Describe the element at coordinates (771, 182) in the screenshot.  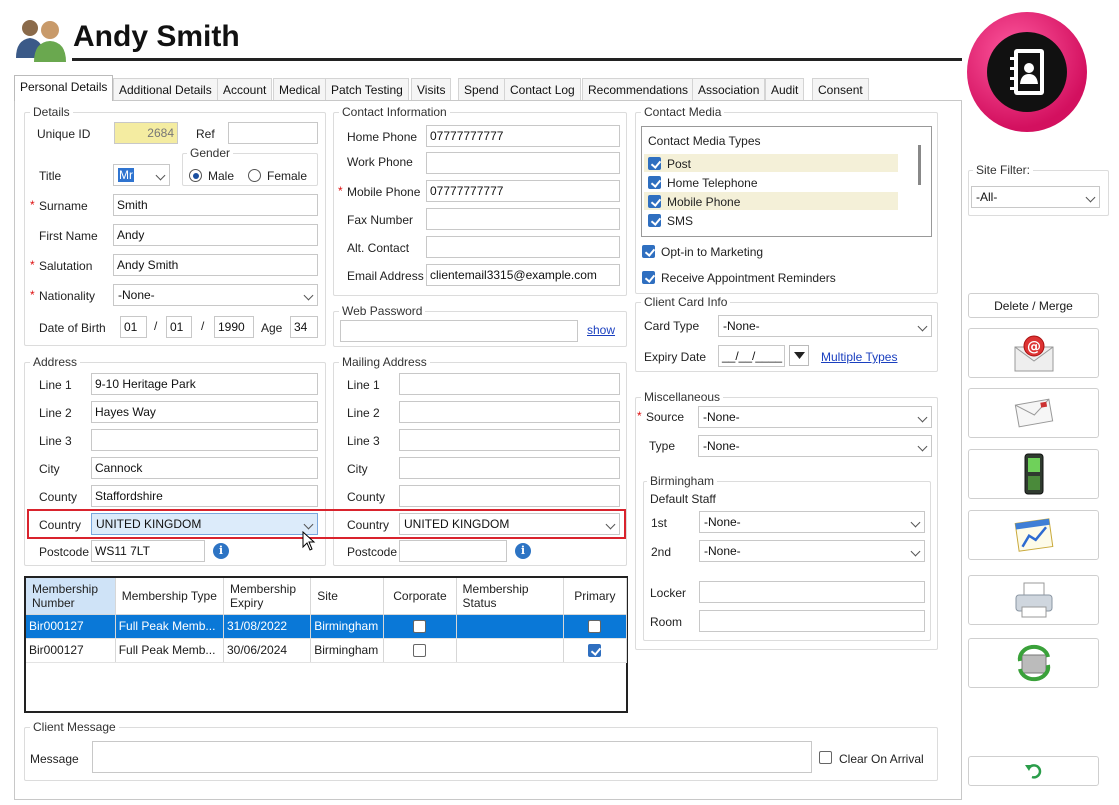
I see `contact-media-item: Home Telephone` at that location.